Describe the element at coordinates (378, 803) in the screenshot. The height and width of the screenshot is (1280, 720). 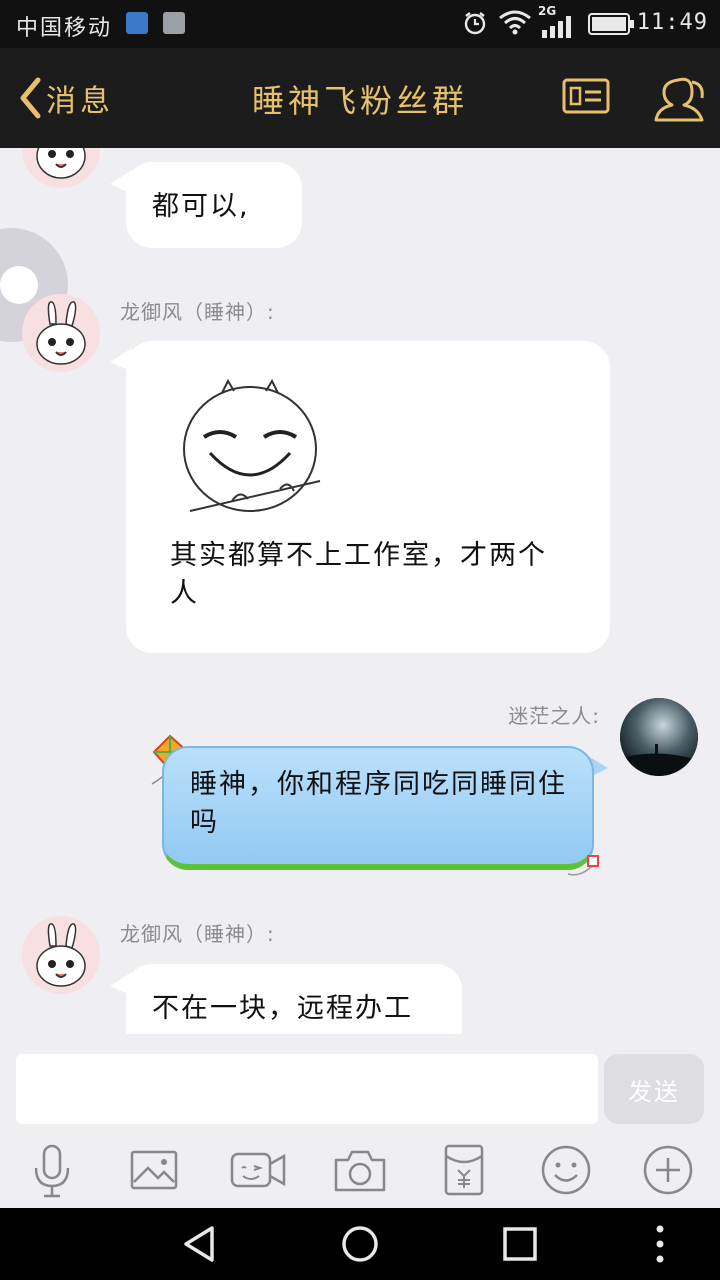
I see `message-text: 睡神，你和程序同吃同睡同住吗` at that location.